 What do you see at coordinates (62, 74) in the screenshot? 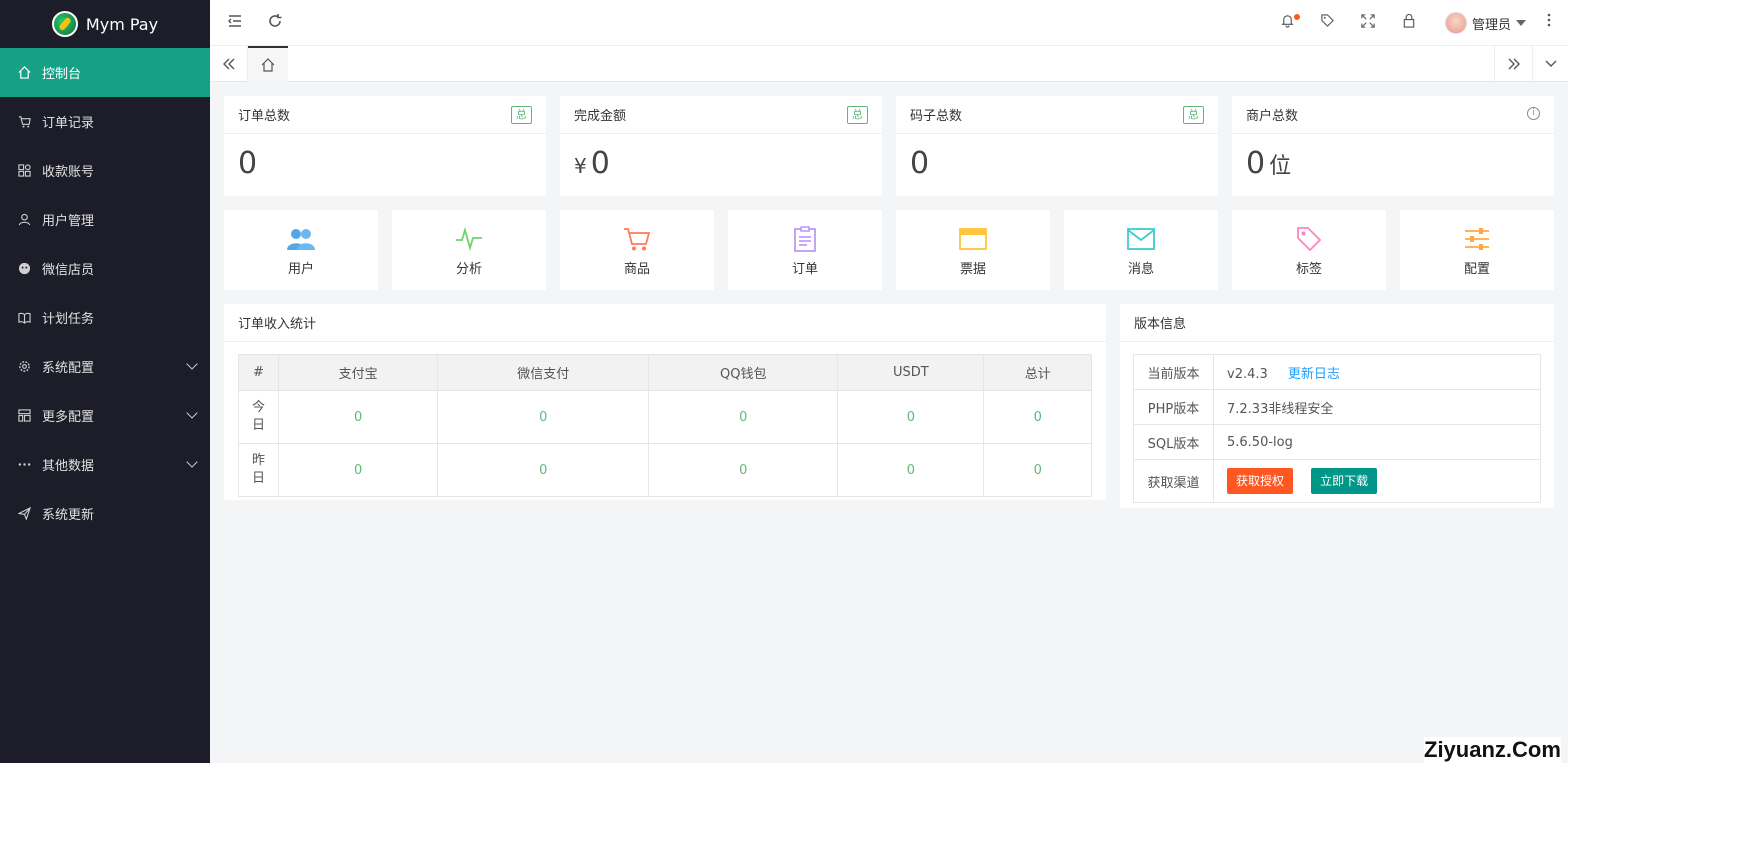
I see `sidebar-item-label: 控制台` at bounding box center [62, 74].